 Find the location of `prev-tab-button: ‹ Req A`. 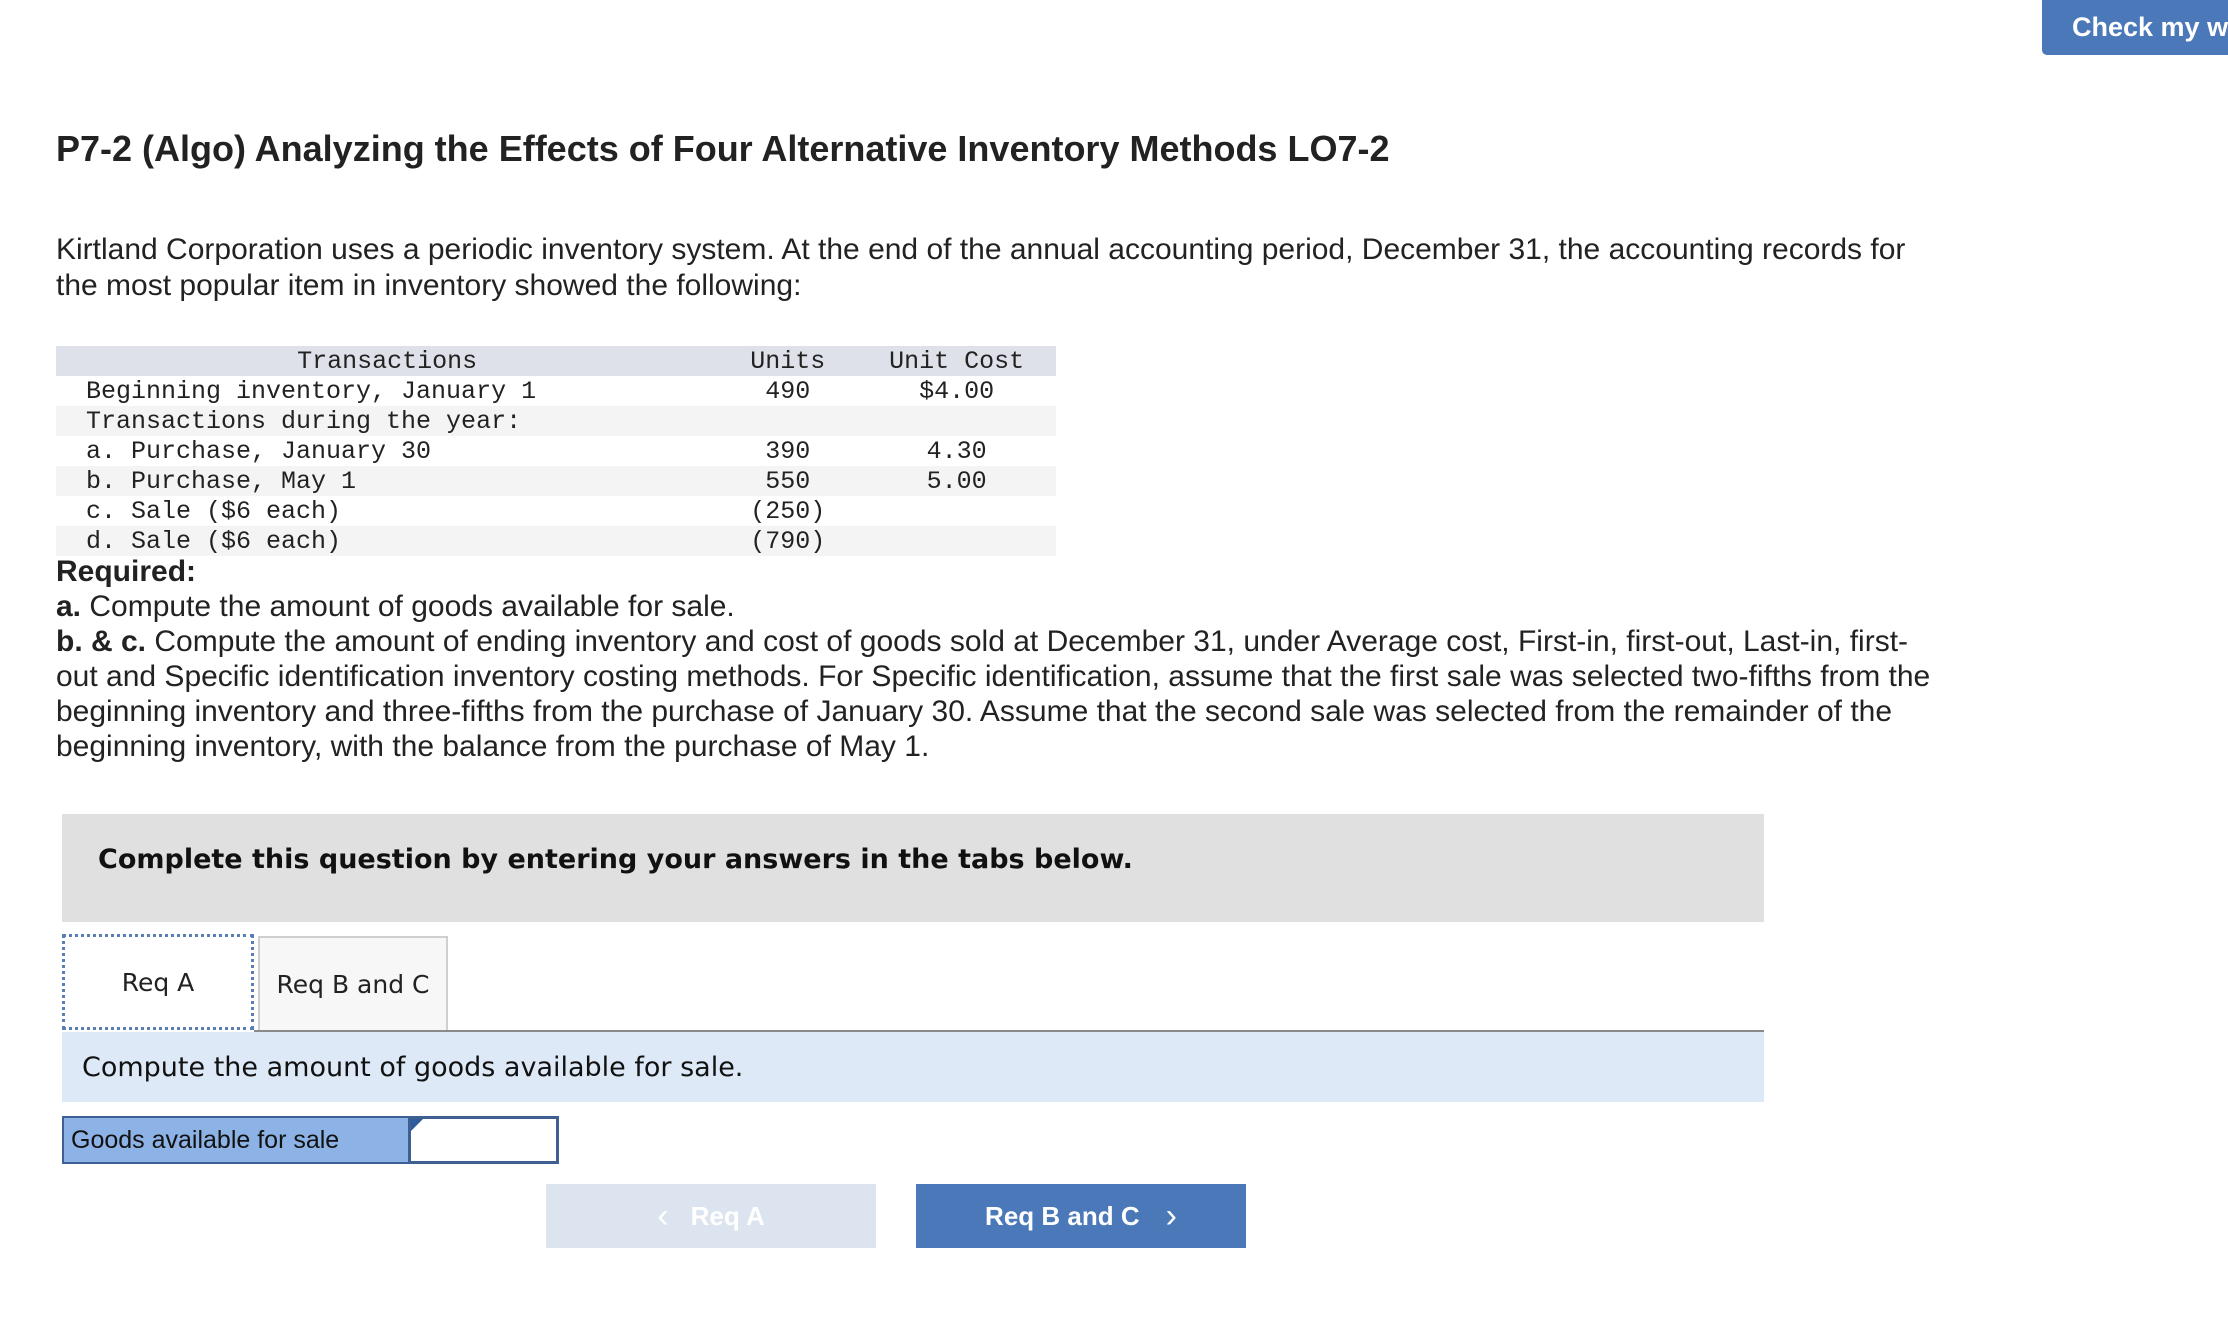

prev-tab-button: ‹ Req A is located at coordinates (711, 1216).